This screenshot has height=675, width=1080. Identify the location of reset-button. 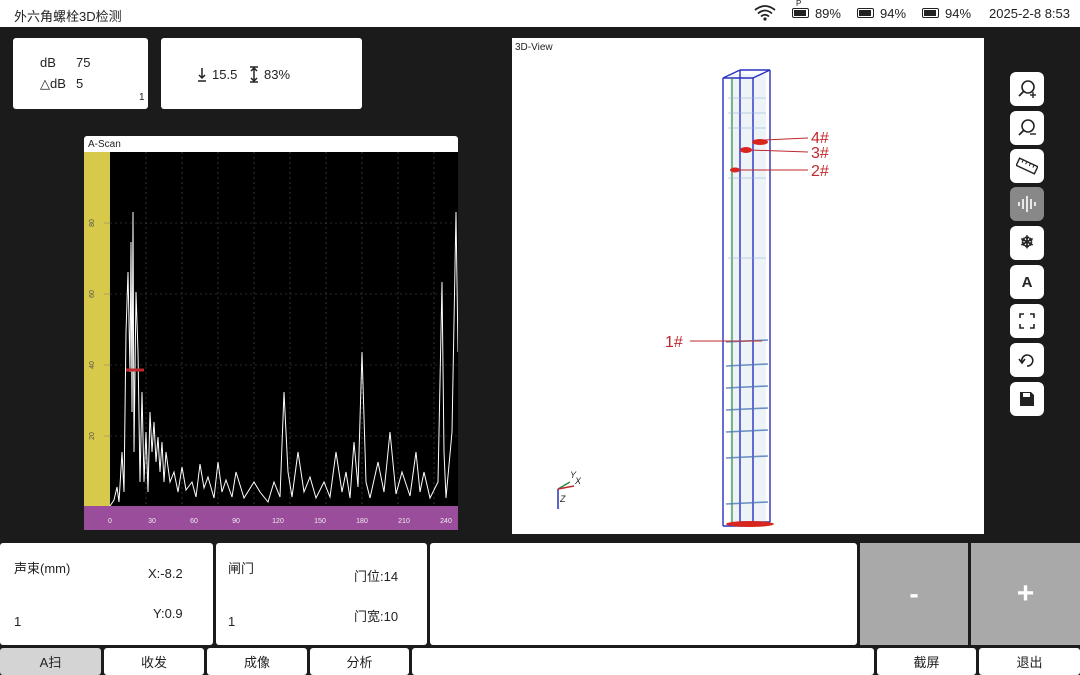
(1027, 360).